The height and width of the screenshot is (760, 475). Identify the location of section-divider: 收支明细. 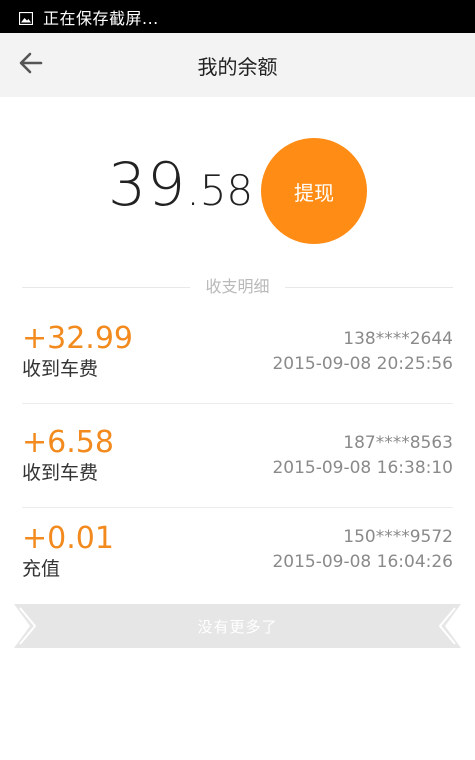
(237, 287).